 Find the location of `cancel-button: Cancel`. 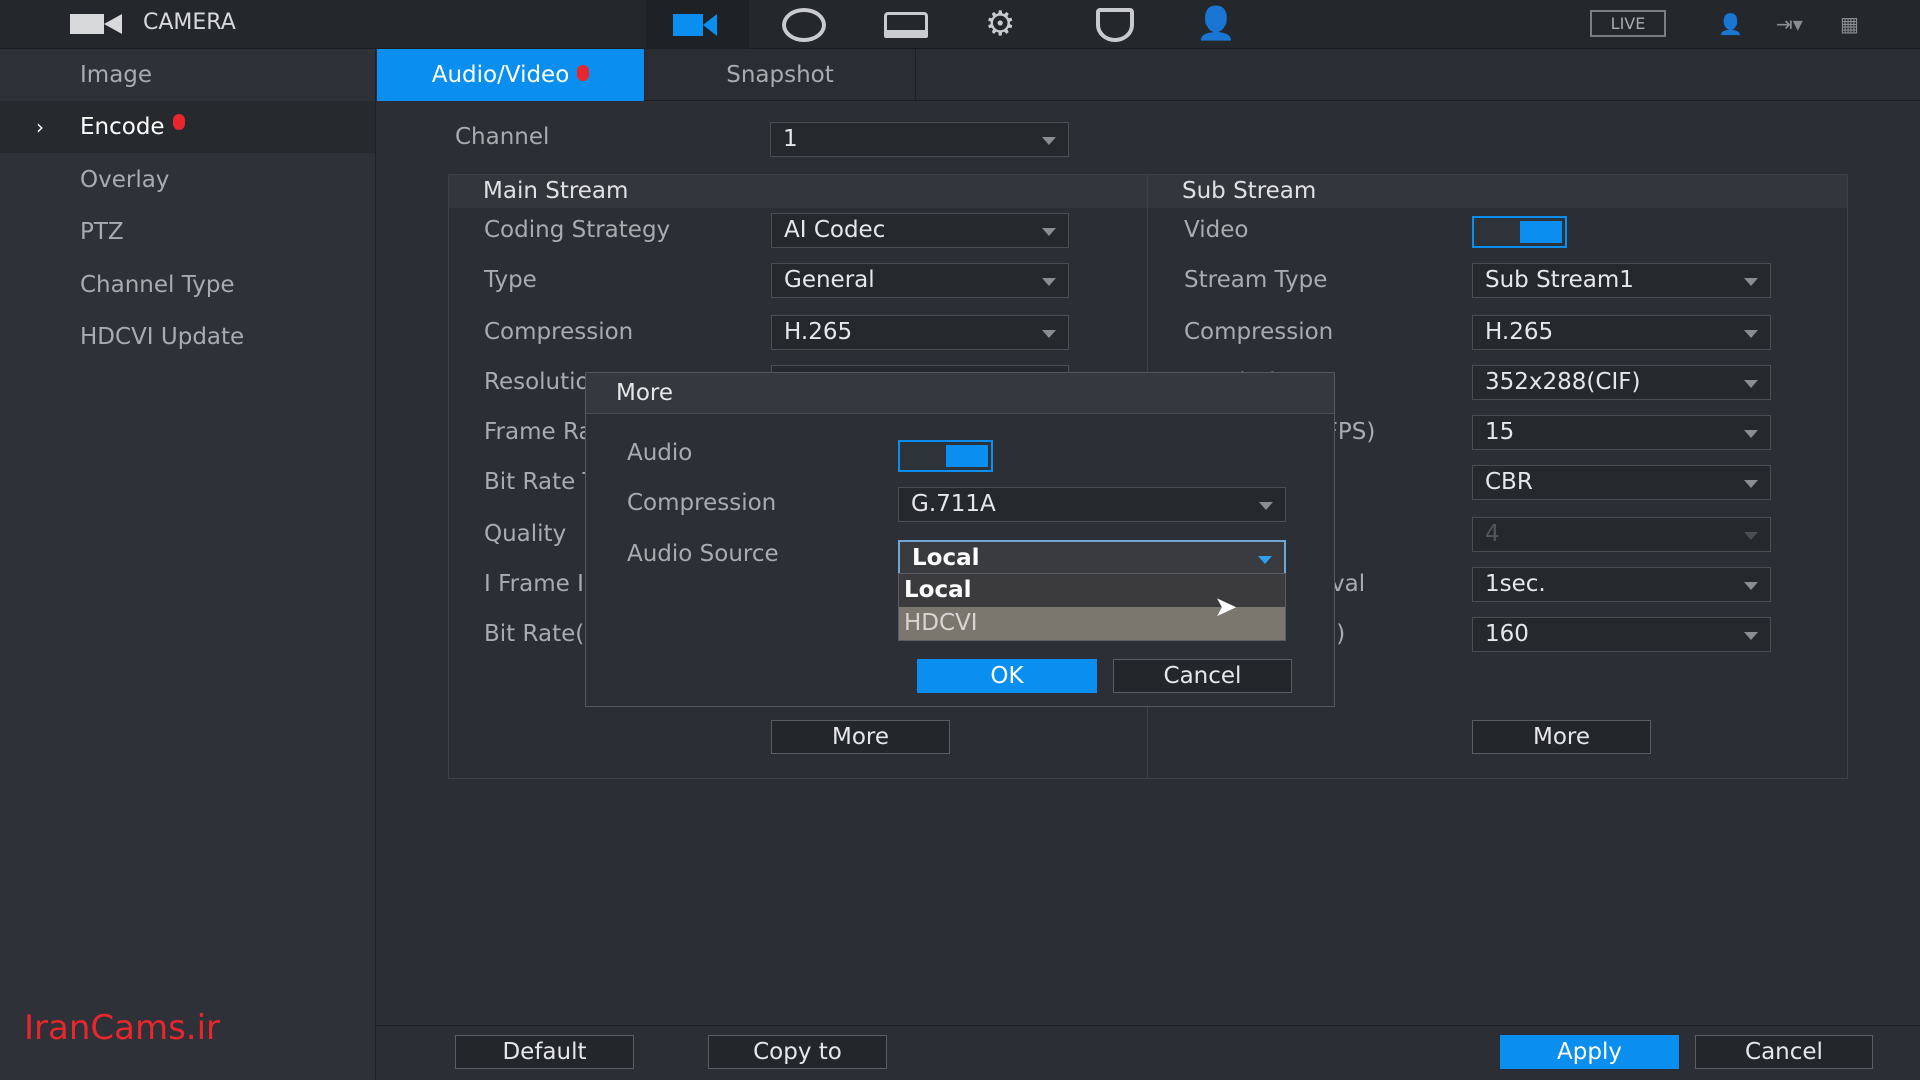

cancel-button: Cancel is located at coordinates (1784, 1052).